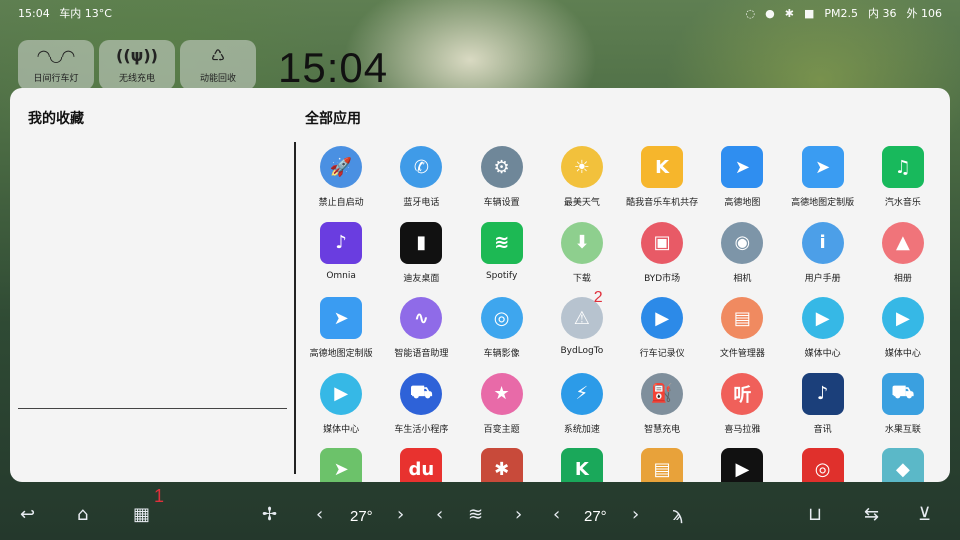 This screenshot has width=960, height=540. Describe the element at coordinates (635, 514) in the screenshot. I see `temp-right-up-icon: ›` at that location.